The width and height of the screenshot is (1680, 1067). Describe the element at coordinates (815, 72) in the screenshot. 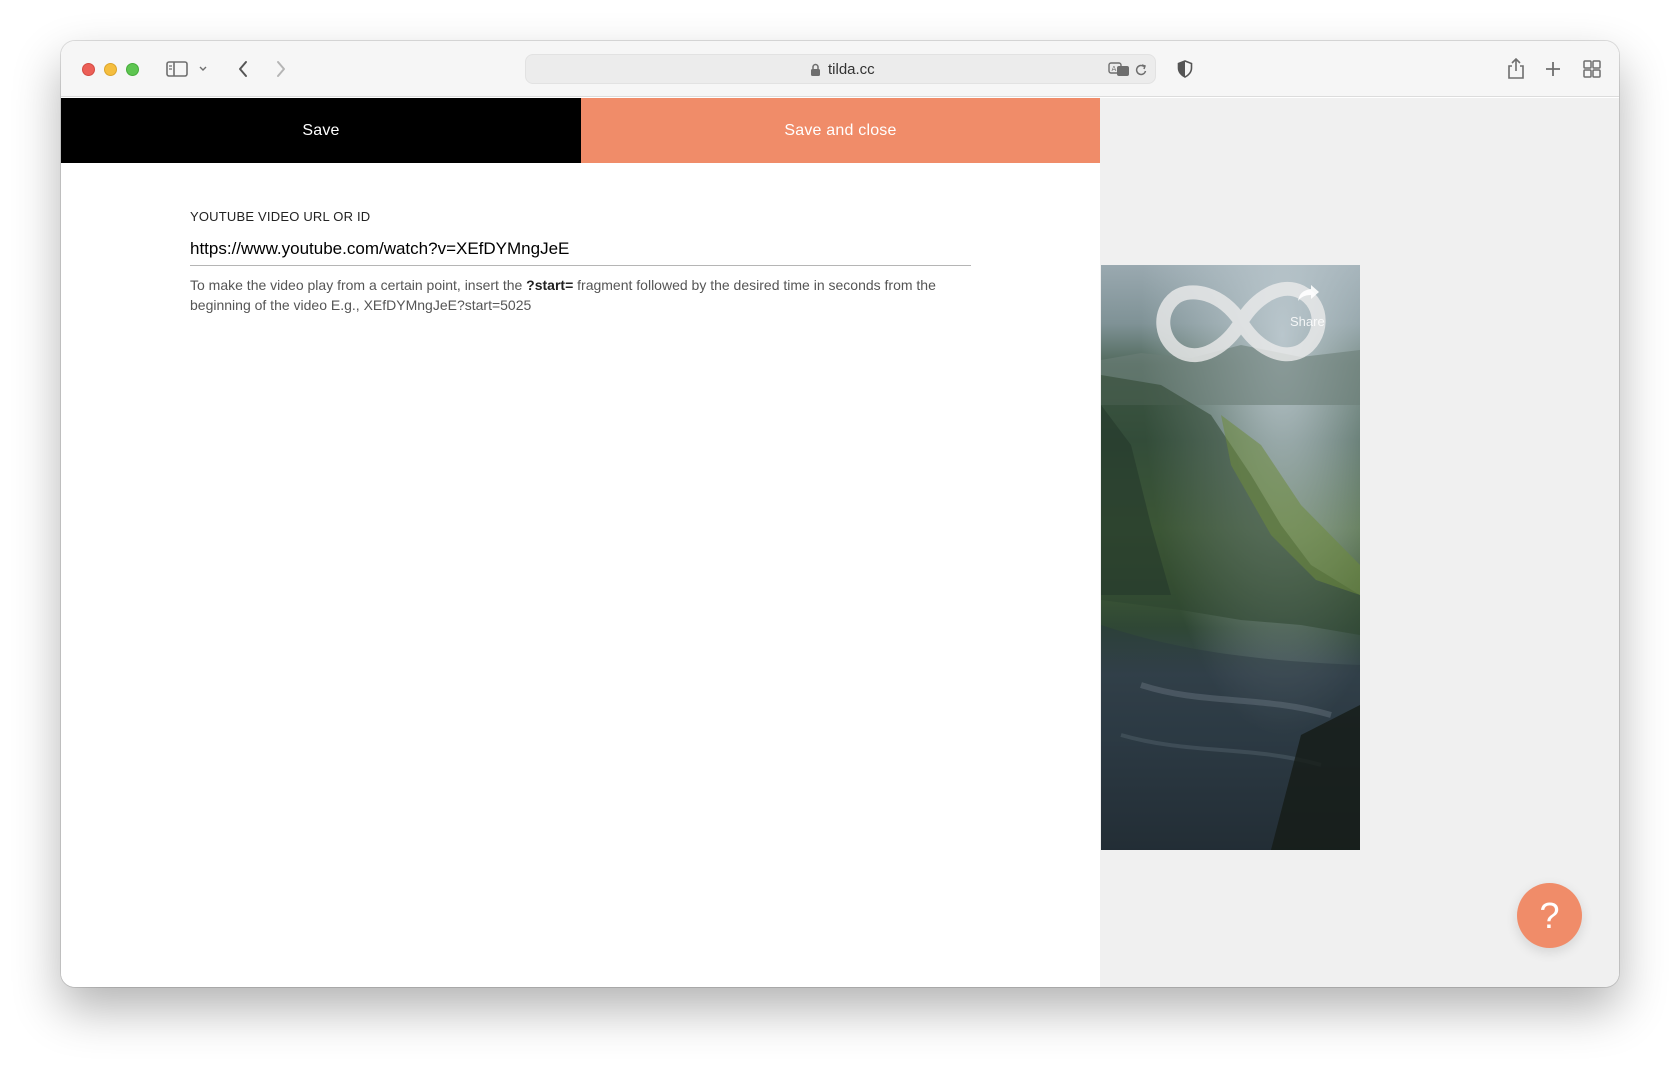

I see `lock-icon` at that location.